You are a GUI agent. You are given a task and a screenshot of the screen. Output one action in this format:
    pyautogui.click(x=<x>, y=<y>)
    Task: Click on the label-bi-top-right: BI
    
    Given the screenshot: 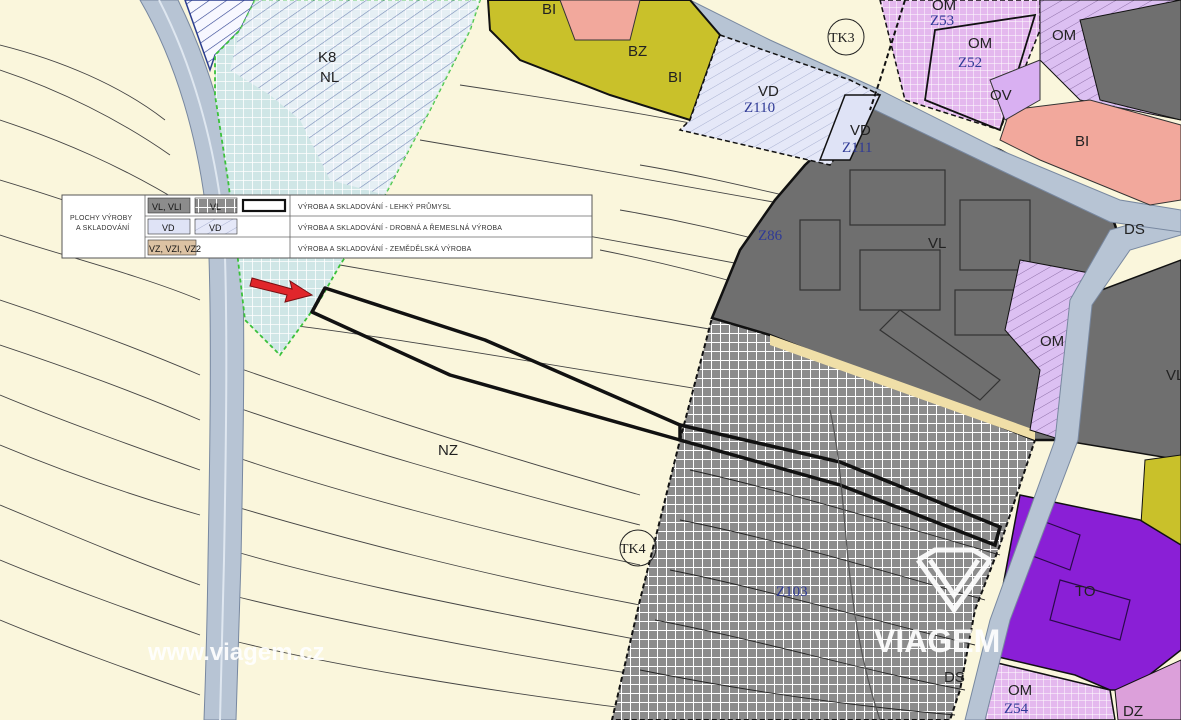 What is the action you would take?
    pyautogui.click(x=675, y=77)
    